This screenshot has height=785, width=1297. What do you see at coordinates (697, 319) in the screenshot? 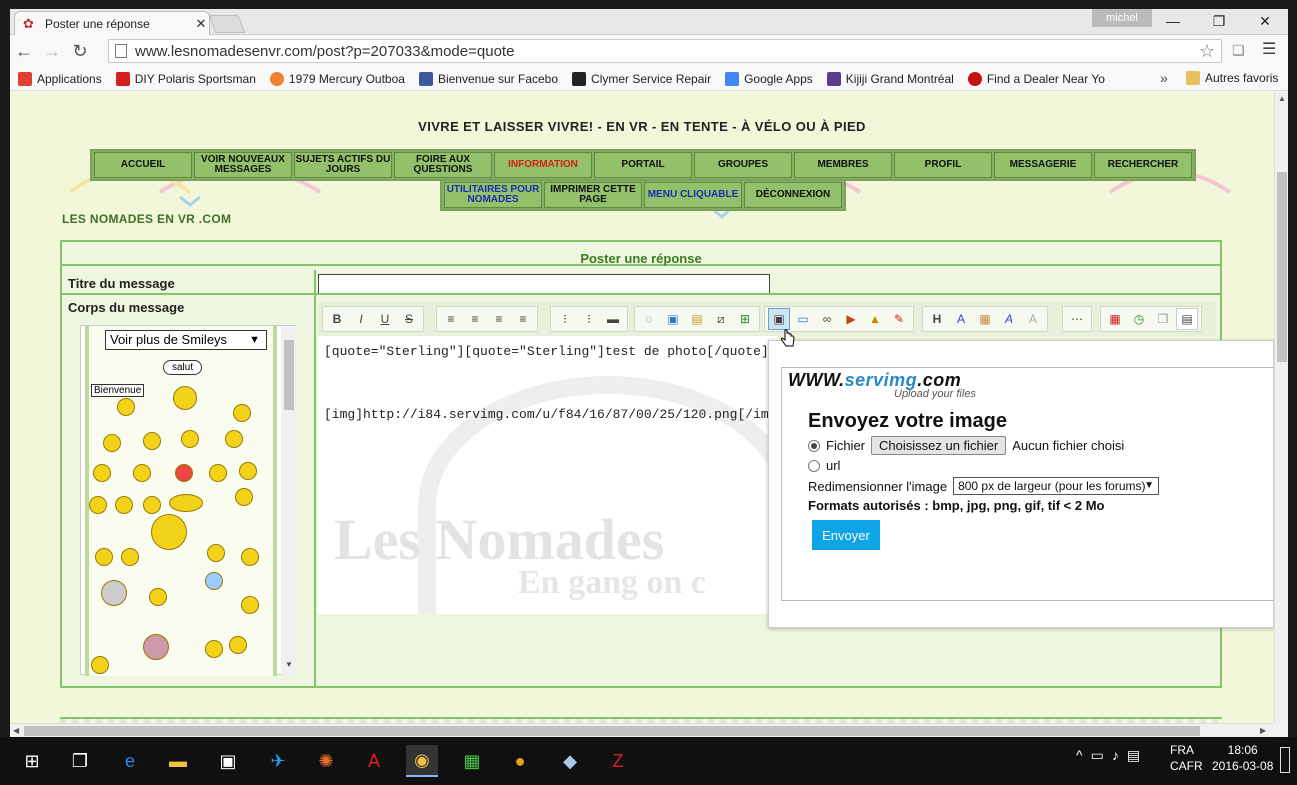
I see `spoiler-icon: ▤` at bounding box center [697, 319].